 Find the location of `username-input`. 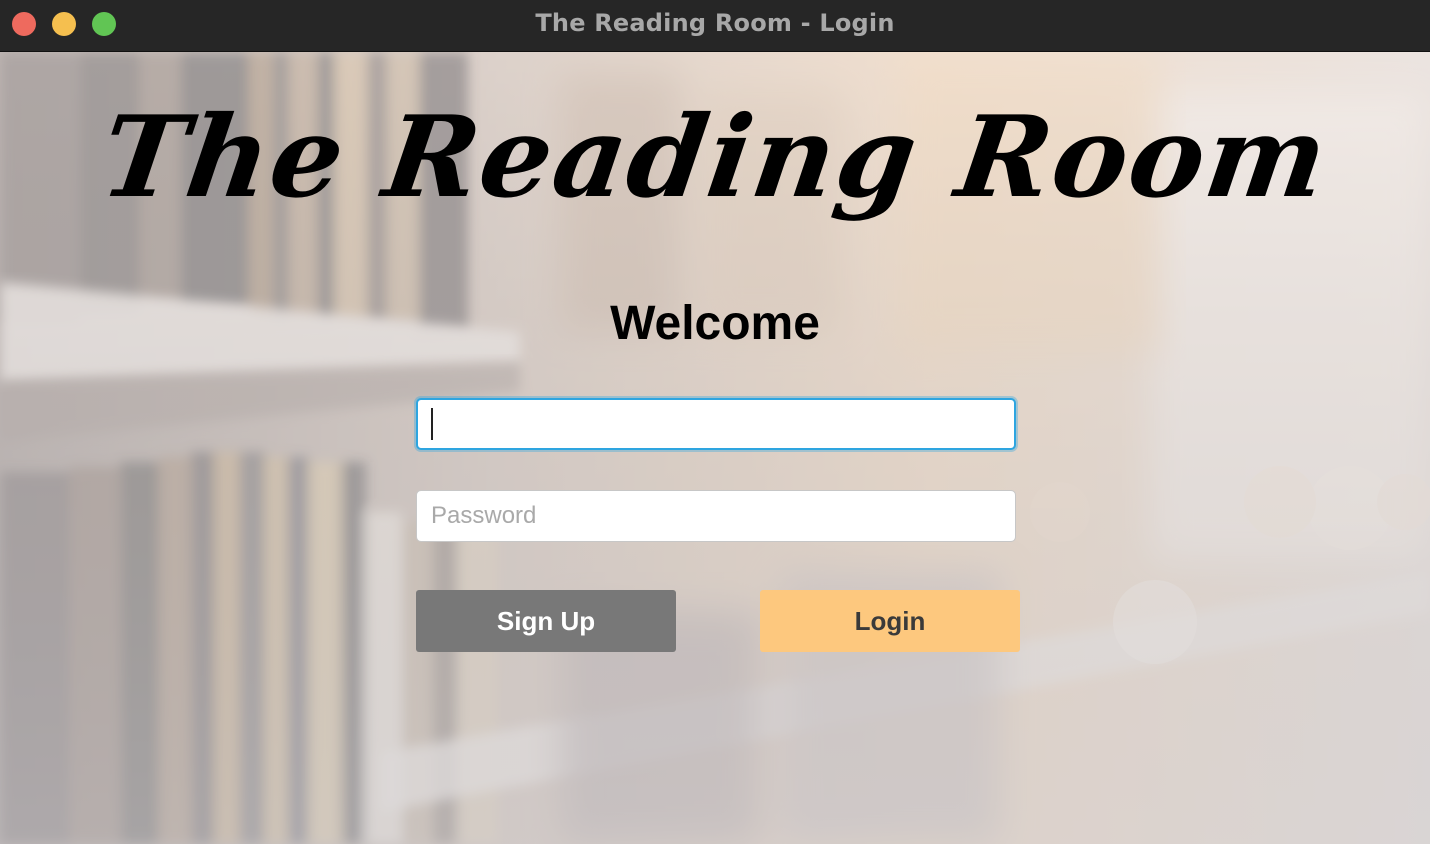

username-input is located at coordinates (716, 424).